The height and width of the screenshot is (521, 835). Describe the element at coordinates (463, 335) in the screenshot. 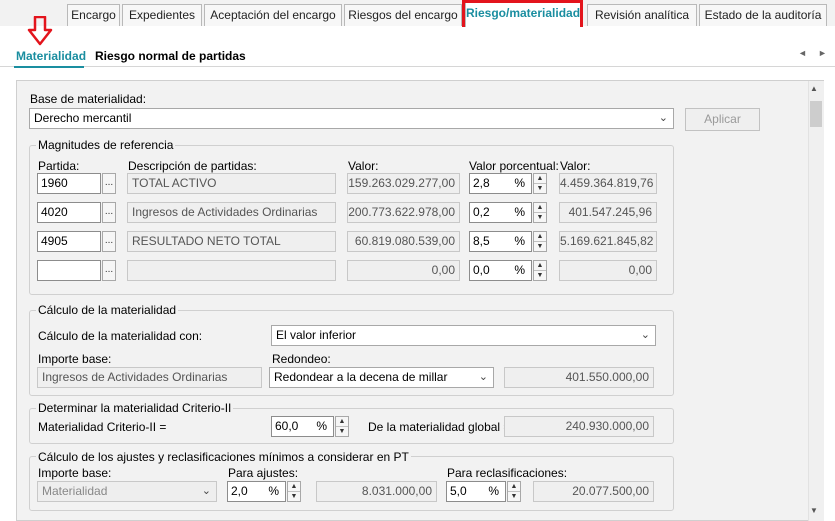

I see `calculo-con-select: El valor inferior ⌄` at that location.